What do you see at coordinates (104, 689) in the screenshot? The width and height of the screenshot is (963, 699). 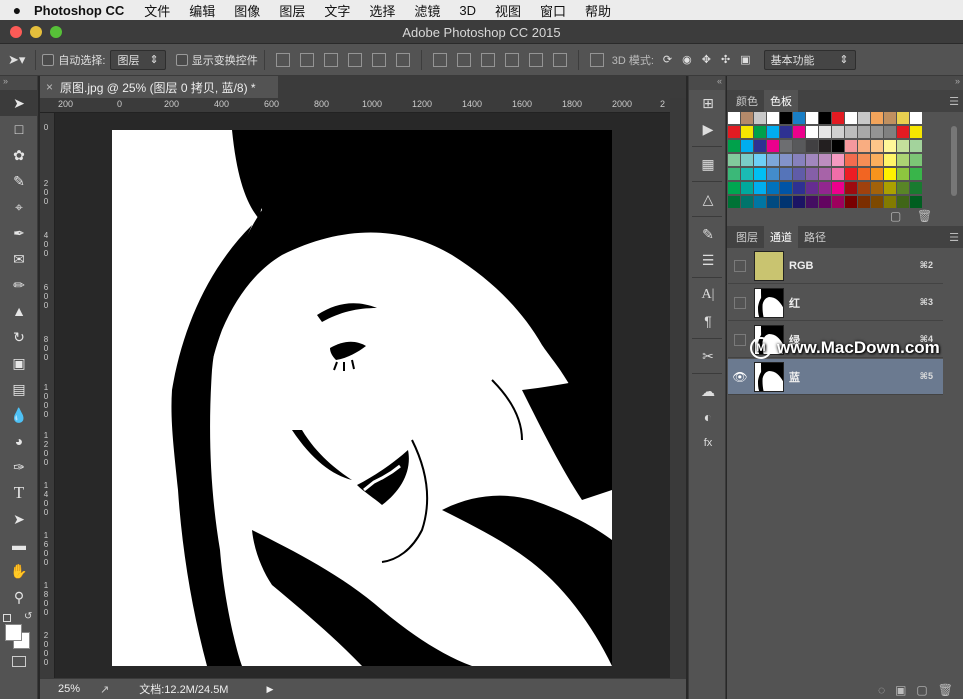 I see `export-icon: ↗` at bounding box center [104, 689].